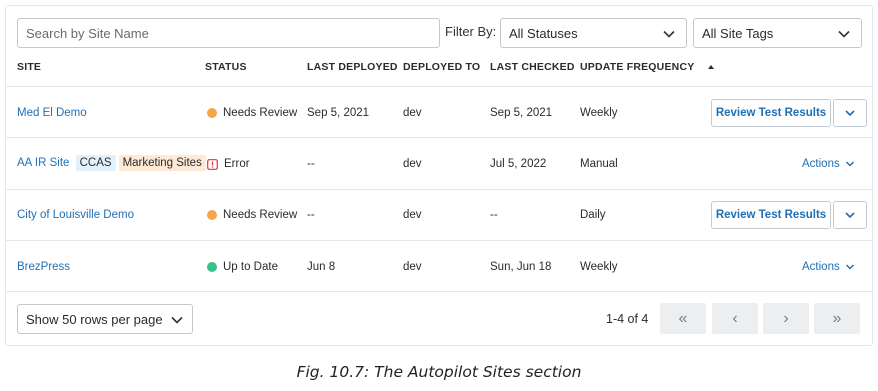 The width and height of the screenshot is (878, 391). I want to click on sort-ascending-icon, so click(711, 67).